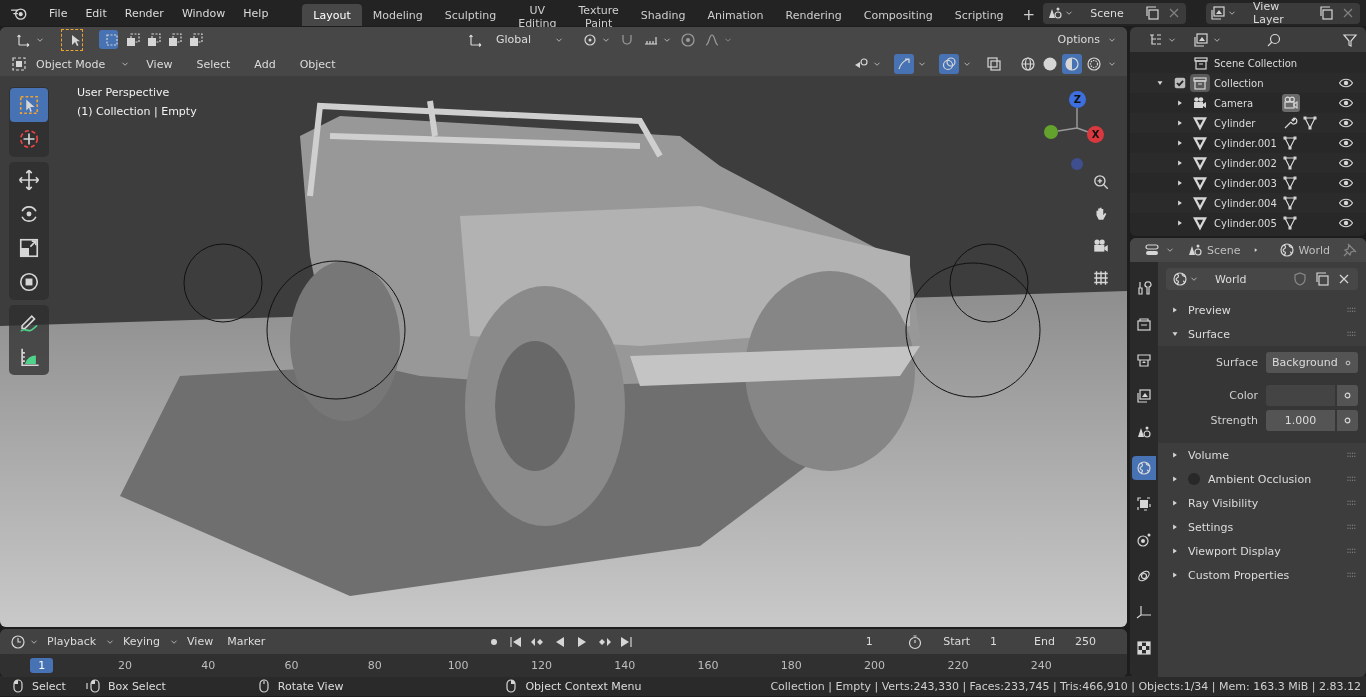 The image size is (1366, 697). What do you see at coordinates (1247, 223) in the screenshot?
I see `outliner-item: Cylinder.005` at bounding box center [1247, 223].